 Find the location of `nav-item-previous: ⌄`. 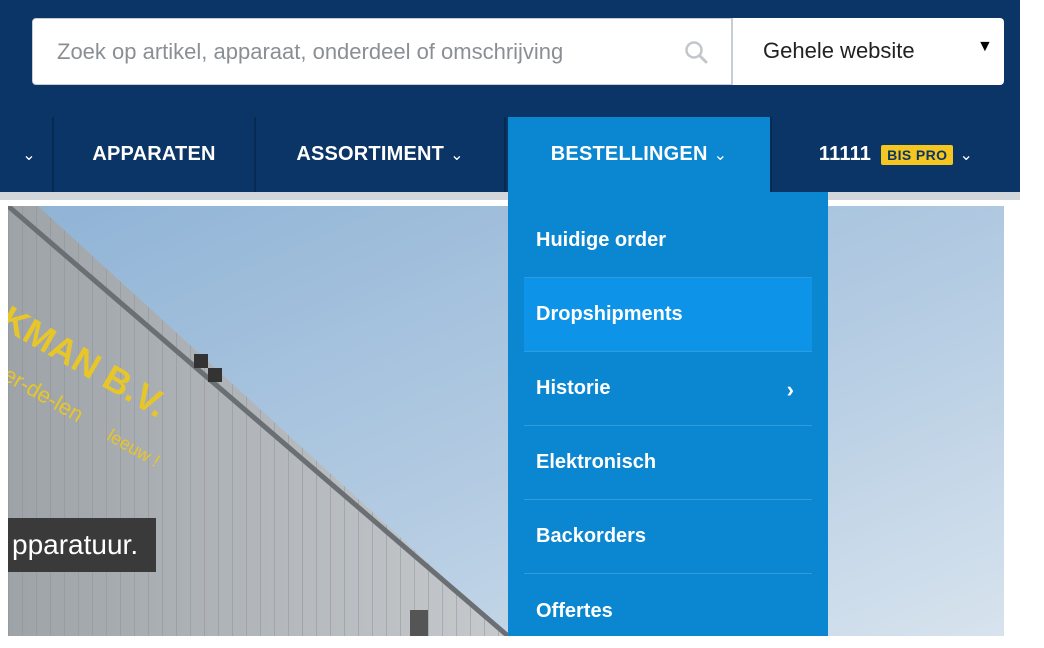

nav-item-previous: ⌄ is located at coordinates (27, 154).